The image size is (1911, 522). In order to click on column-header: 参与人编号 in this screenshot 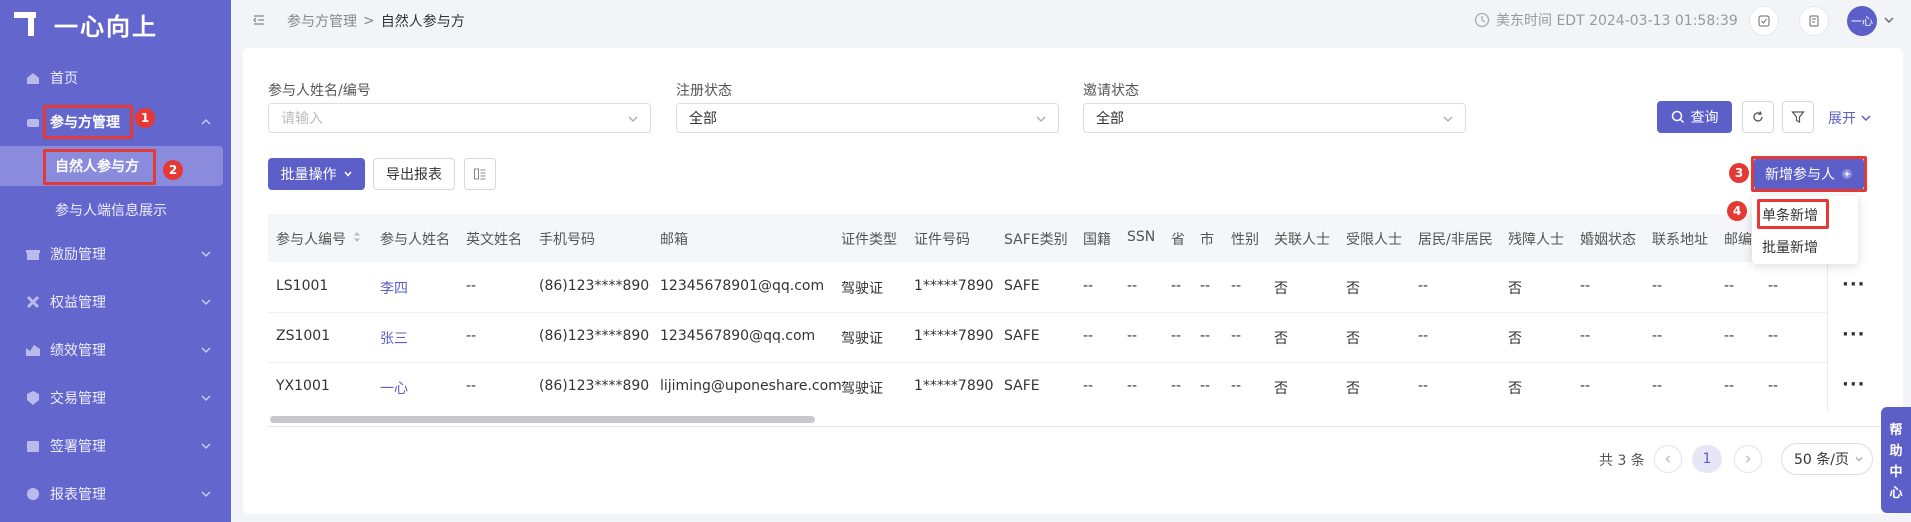, I will do `click(311, 239)`.